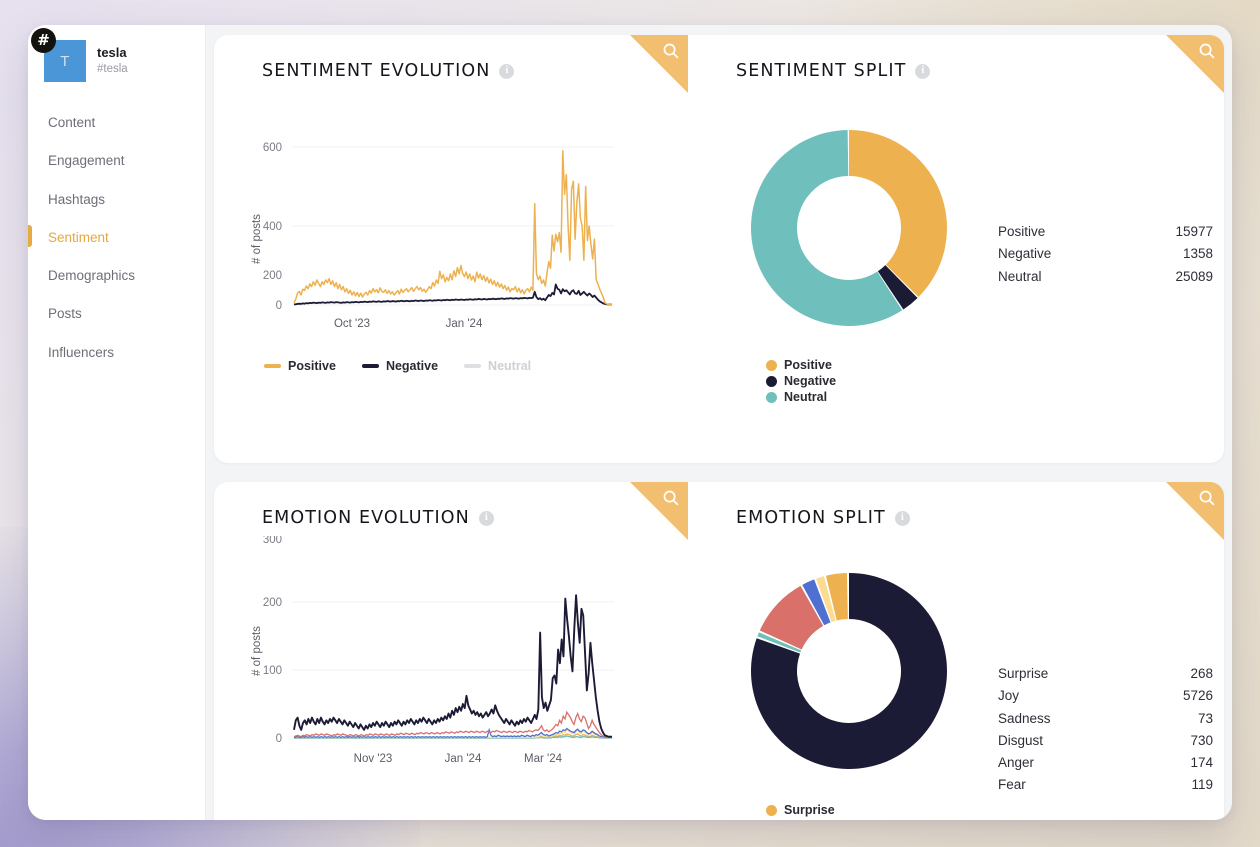 This screenshot has width=1260, height=847. Describe the element at coordinates (272, 541) in the screenshot. I see `svg-text: 300` at that location.